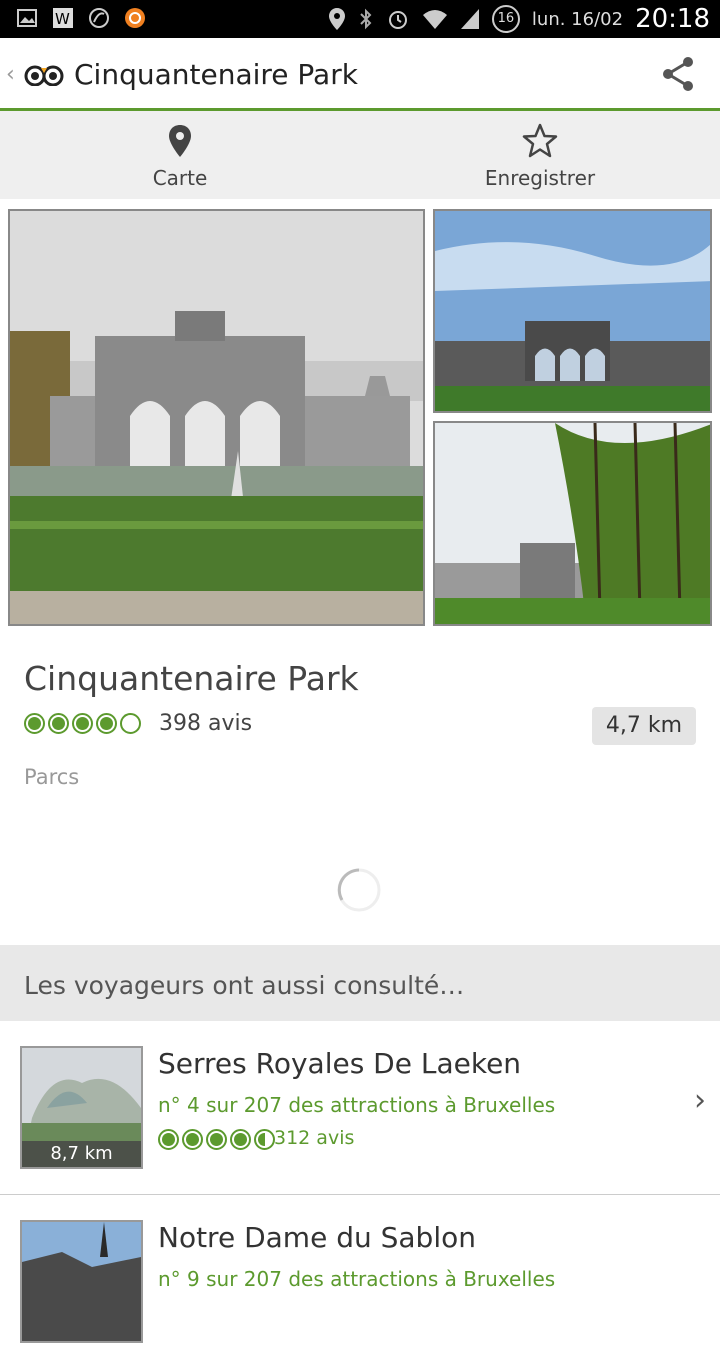  What do you see at coordinates (191, 678) in the screenshot?
I see `place-name: Cinquantenaire Park` at bounding box center [191, 678].